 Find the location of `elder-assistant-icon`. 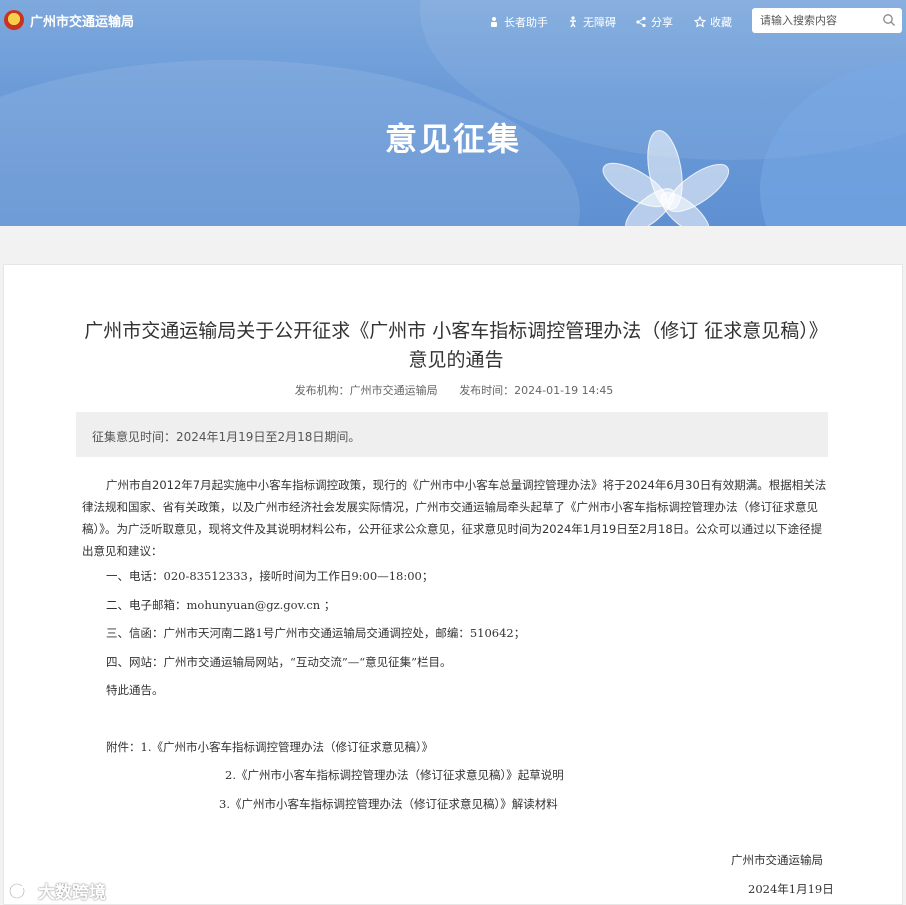

elder-assistant-icon is located at coordinates (494, 22).